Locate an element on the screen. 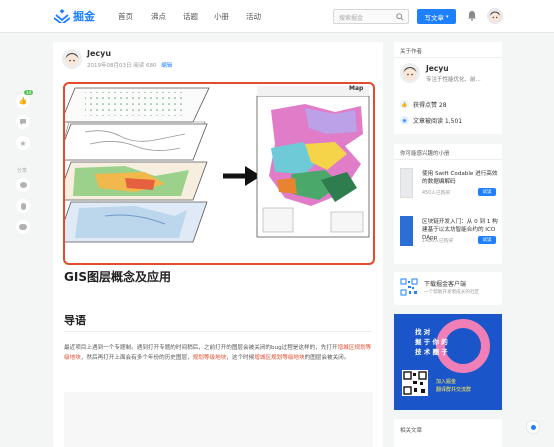  comment-button is located at coordinates (23, 122).